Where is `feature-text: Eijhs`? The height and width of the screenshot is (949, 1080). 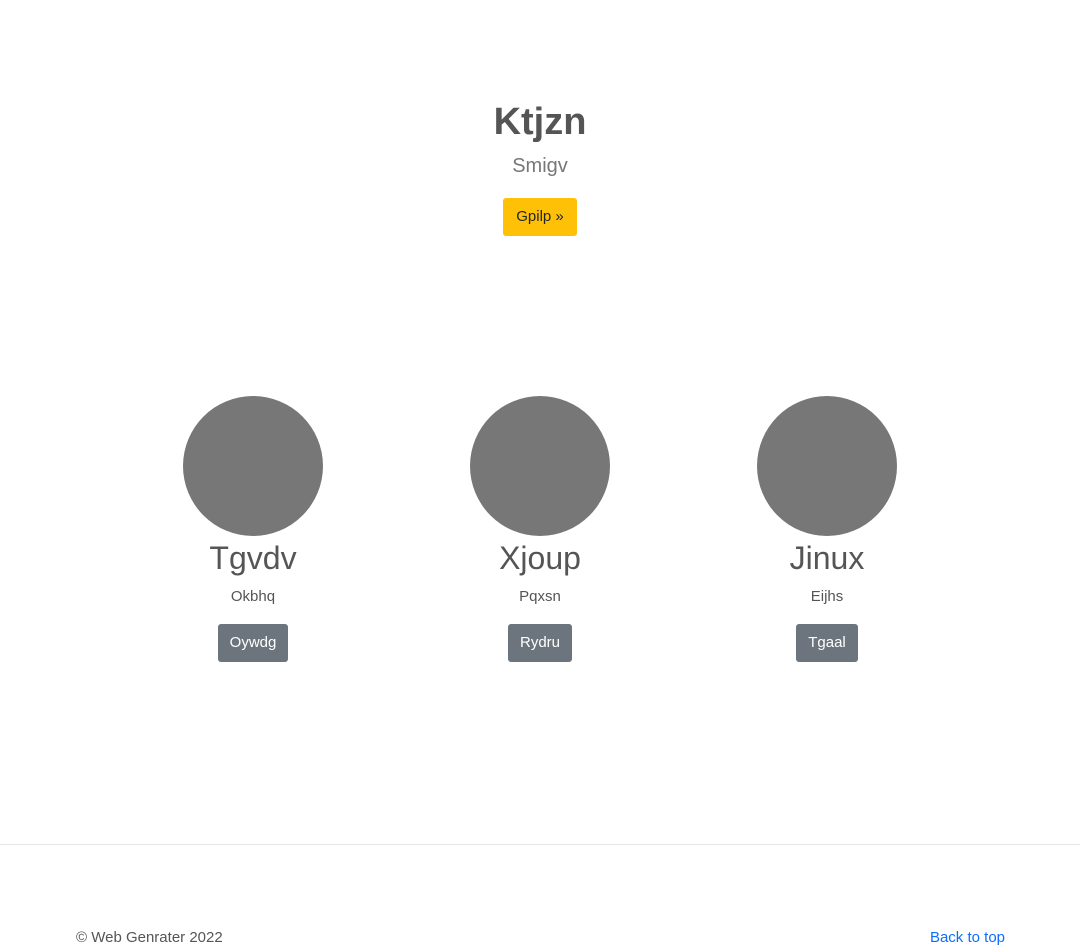
feature-text: Eijhs is located at coordinates (827, 596).